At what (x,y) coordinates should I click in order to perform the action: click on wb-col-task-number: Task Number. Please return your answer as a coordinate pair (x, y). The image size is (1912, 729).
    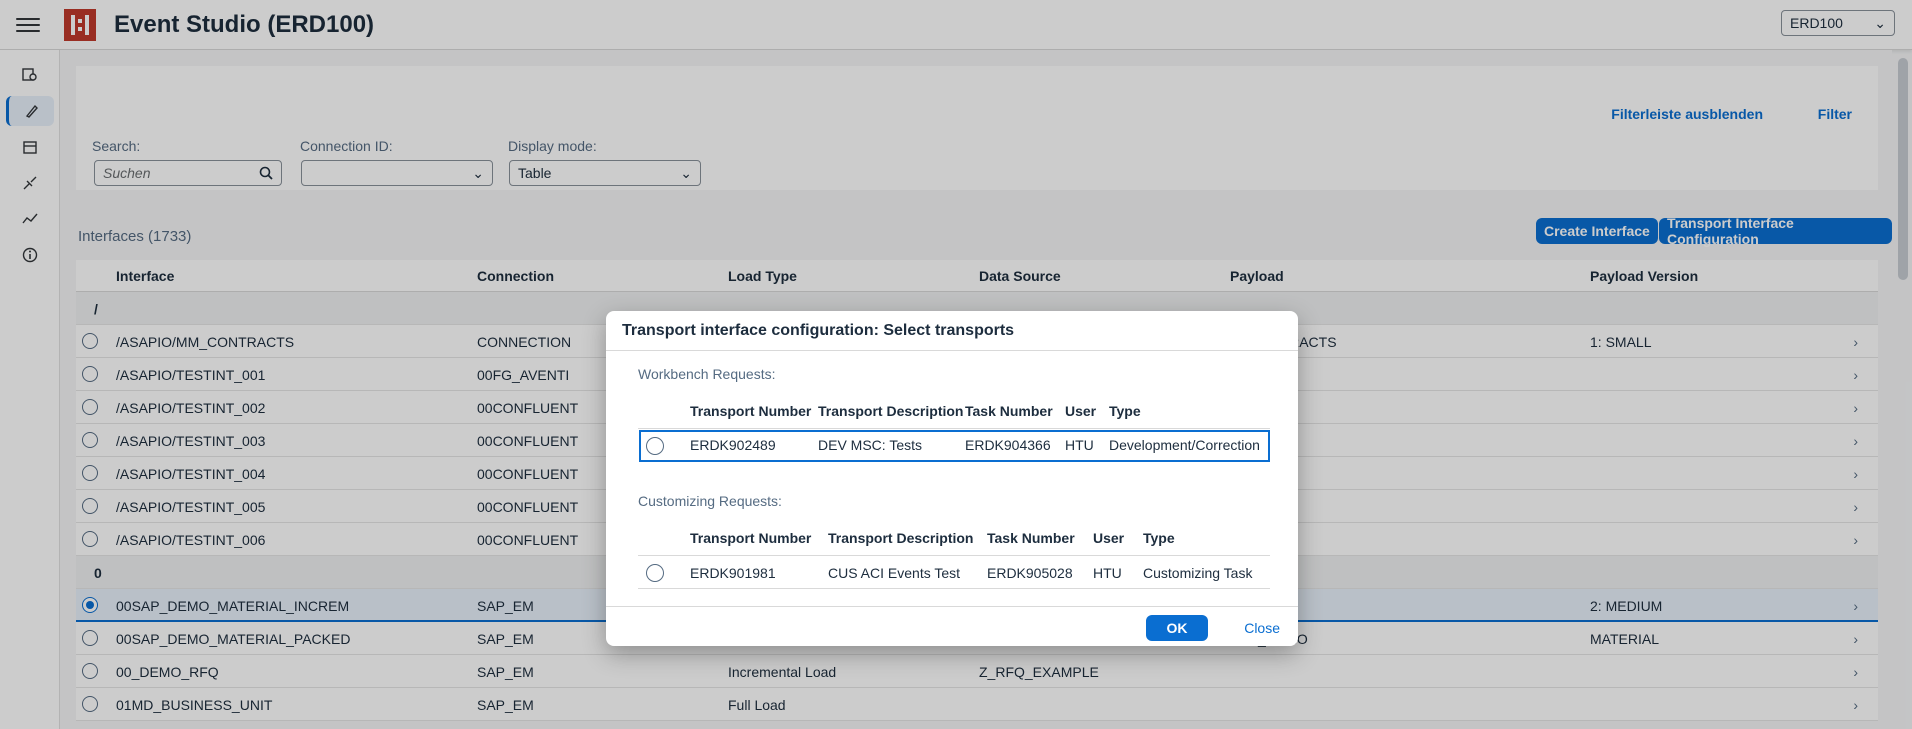
    Looking at the image, I should click on (1009, 411).